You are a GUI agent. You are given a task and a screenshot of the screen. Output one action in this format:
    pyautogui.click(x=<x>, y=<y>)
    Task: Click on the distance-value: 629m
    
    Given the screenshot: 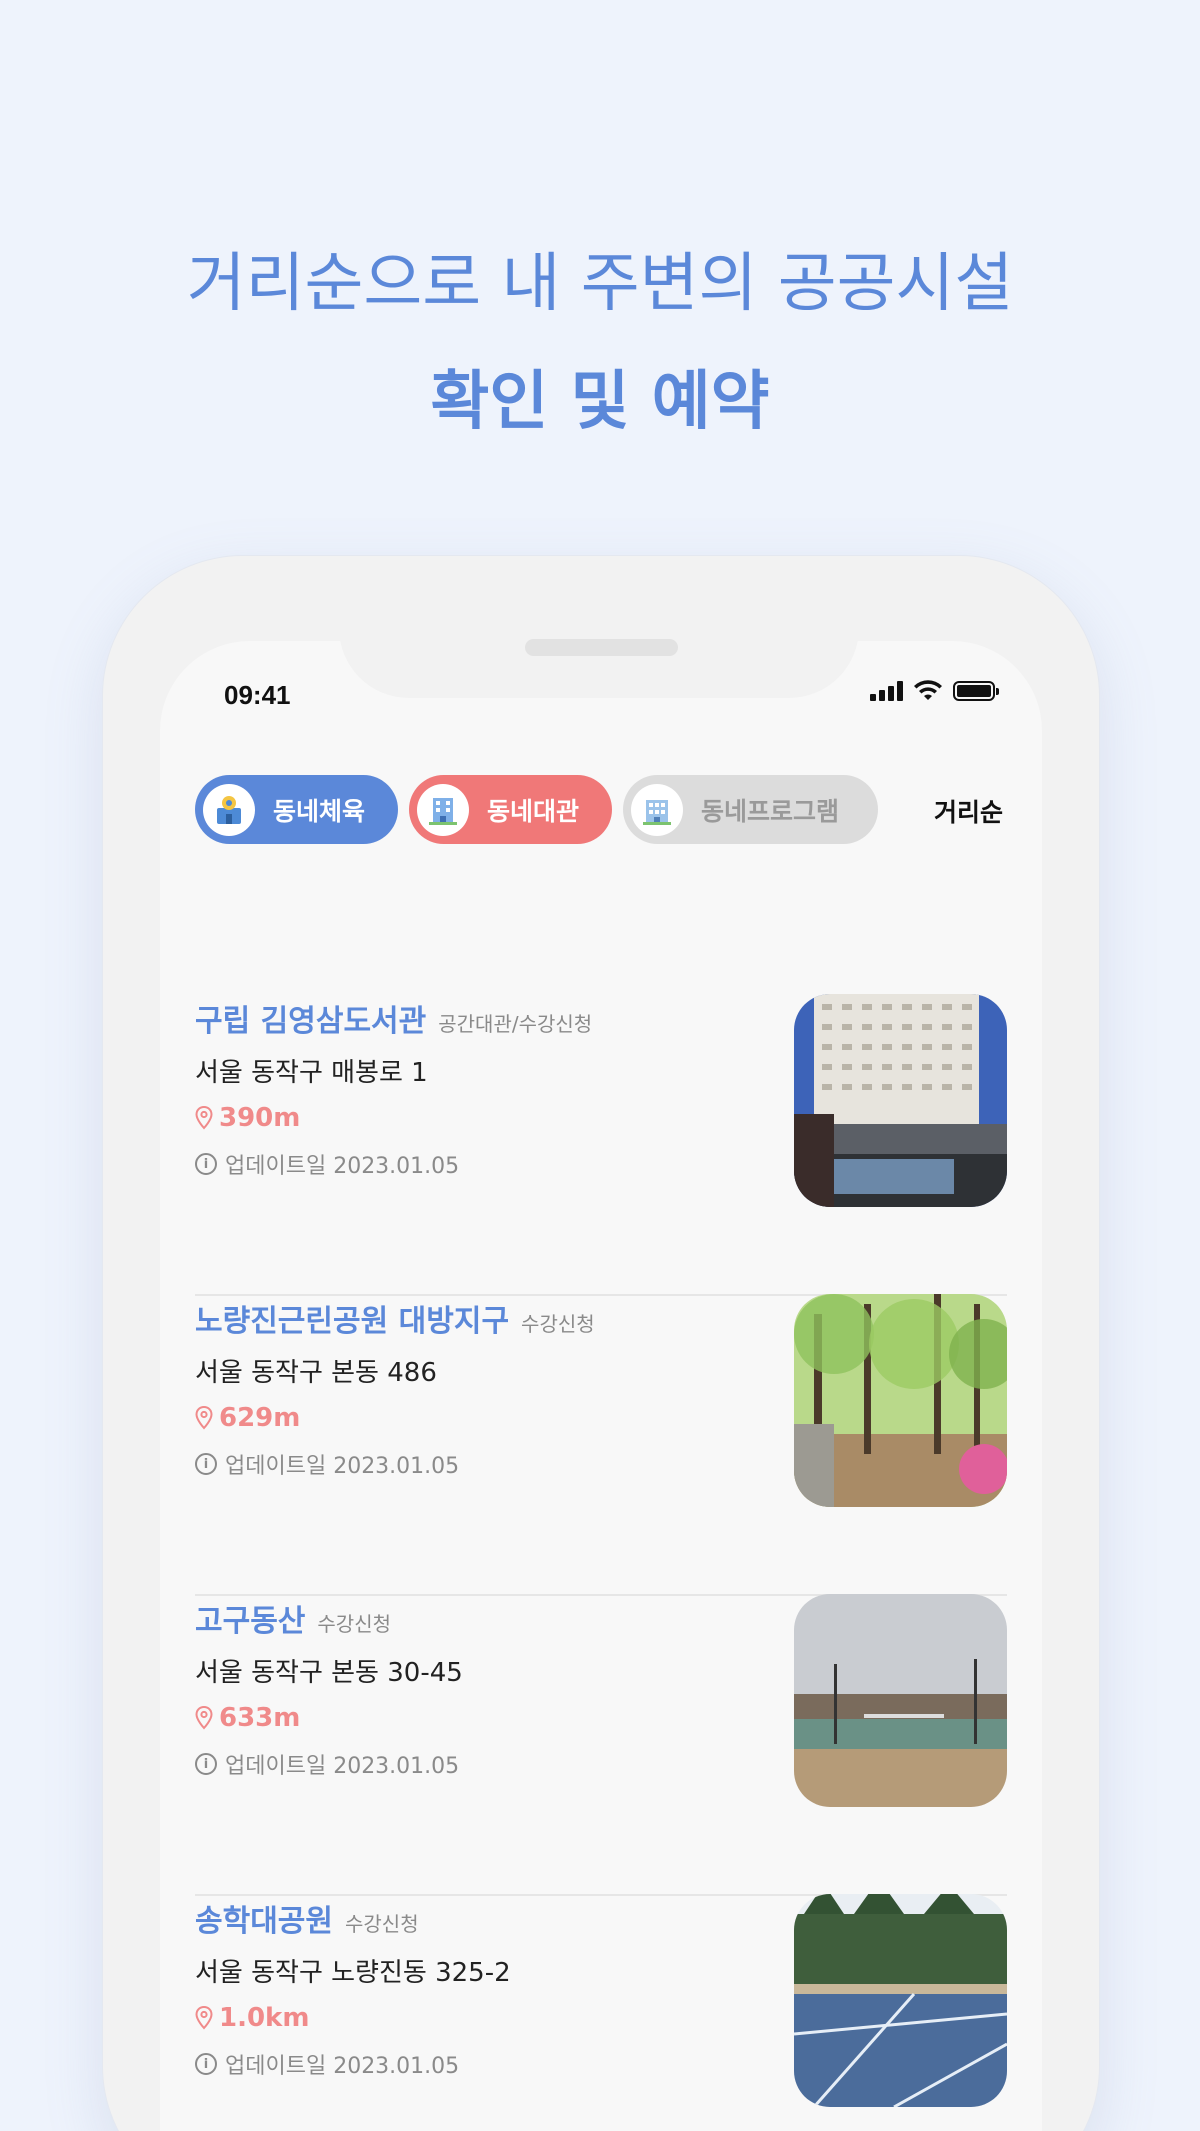 What is the action you would take?
    pyautogui.click(x=260, y=1418)
    